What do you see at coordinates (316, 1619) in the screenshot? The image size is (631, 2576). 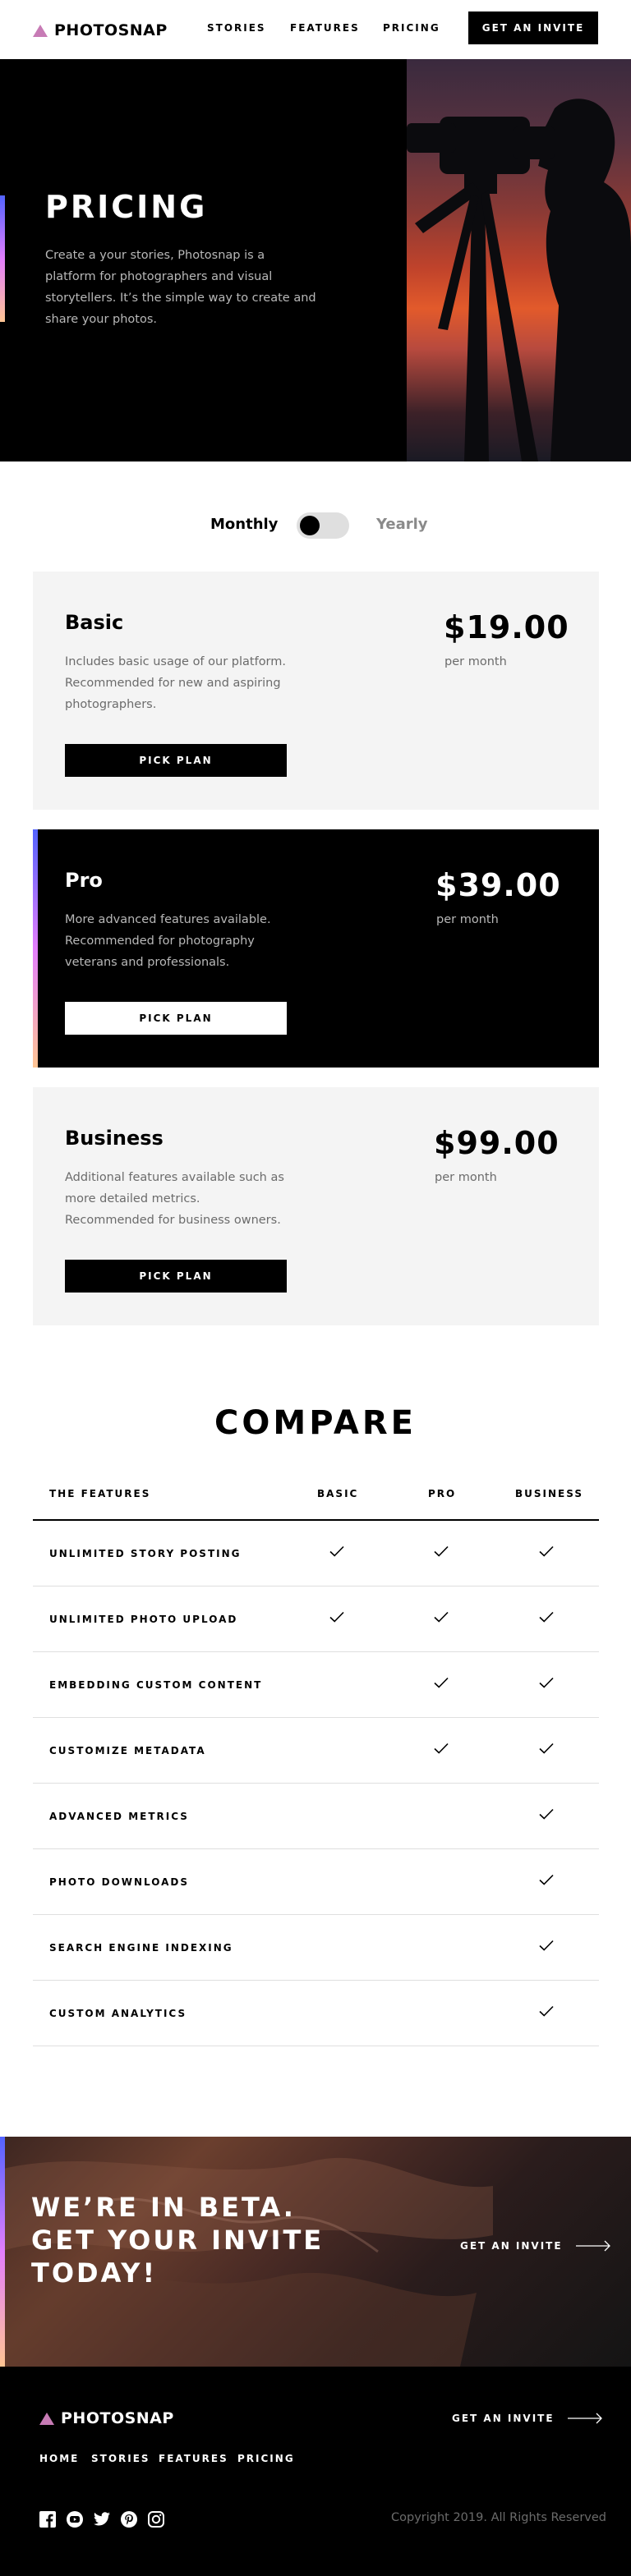 I see `compare-row: UNLIMITED PHOTO UPLOAD` at bounding box center [316, 1619].